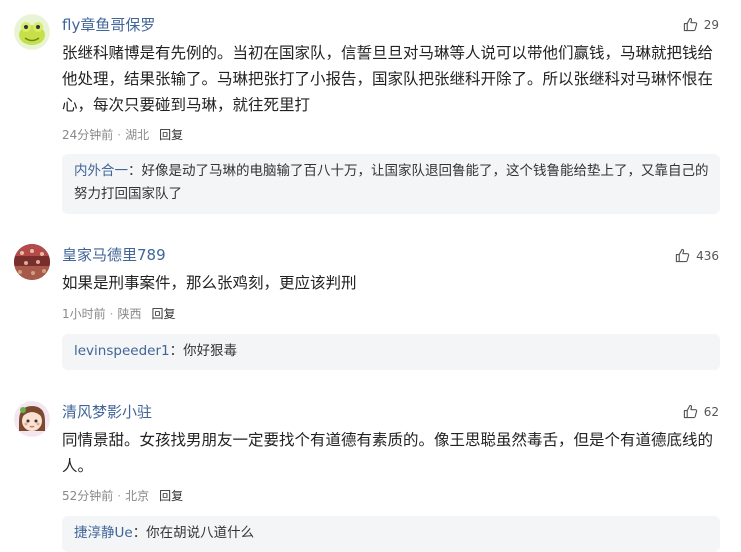  I want to click on like-count: 436, so click(707, 255).